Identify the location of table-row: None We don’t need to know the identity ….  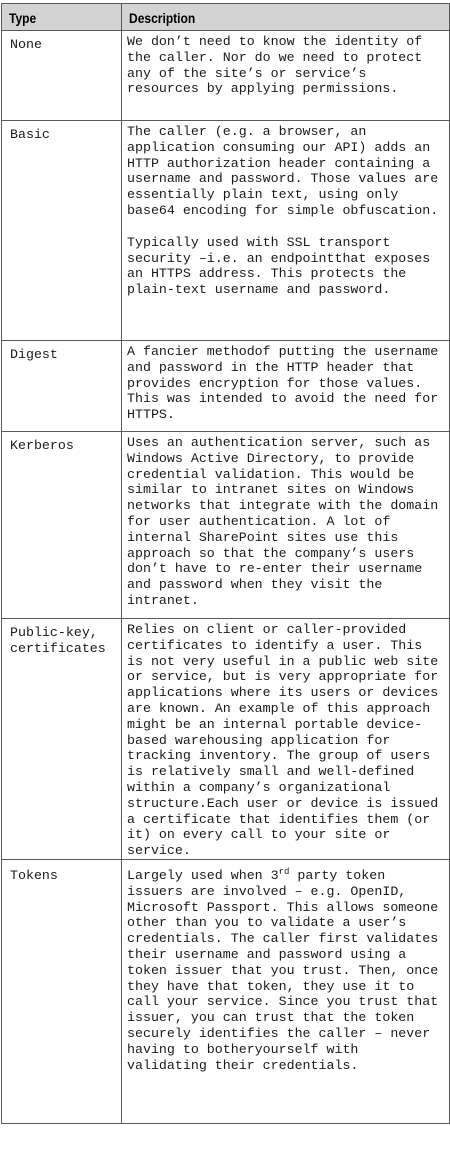
(225, 75).